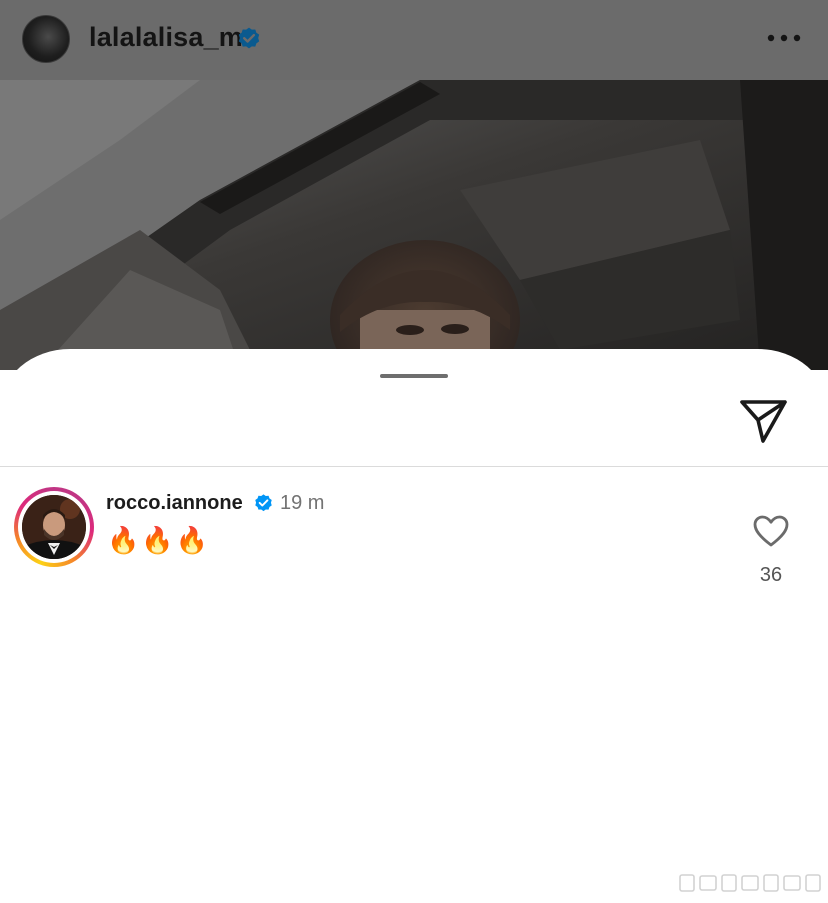 The image size is (828, 903). What do you see at coordinates (166, 37) in the screenshot?
I see `post-author-username: lalalalisa_m` at bounding box center [166, 37].